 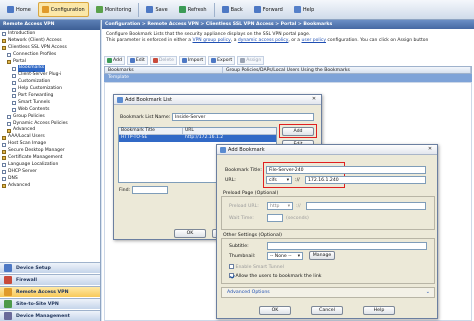 I want to click on table-header: Bookmark Title URL, so click(x=197, y=131).